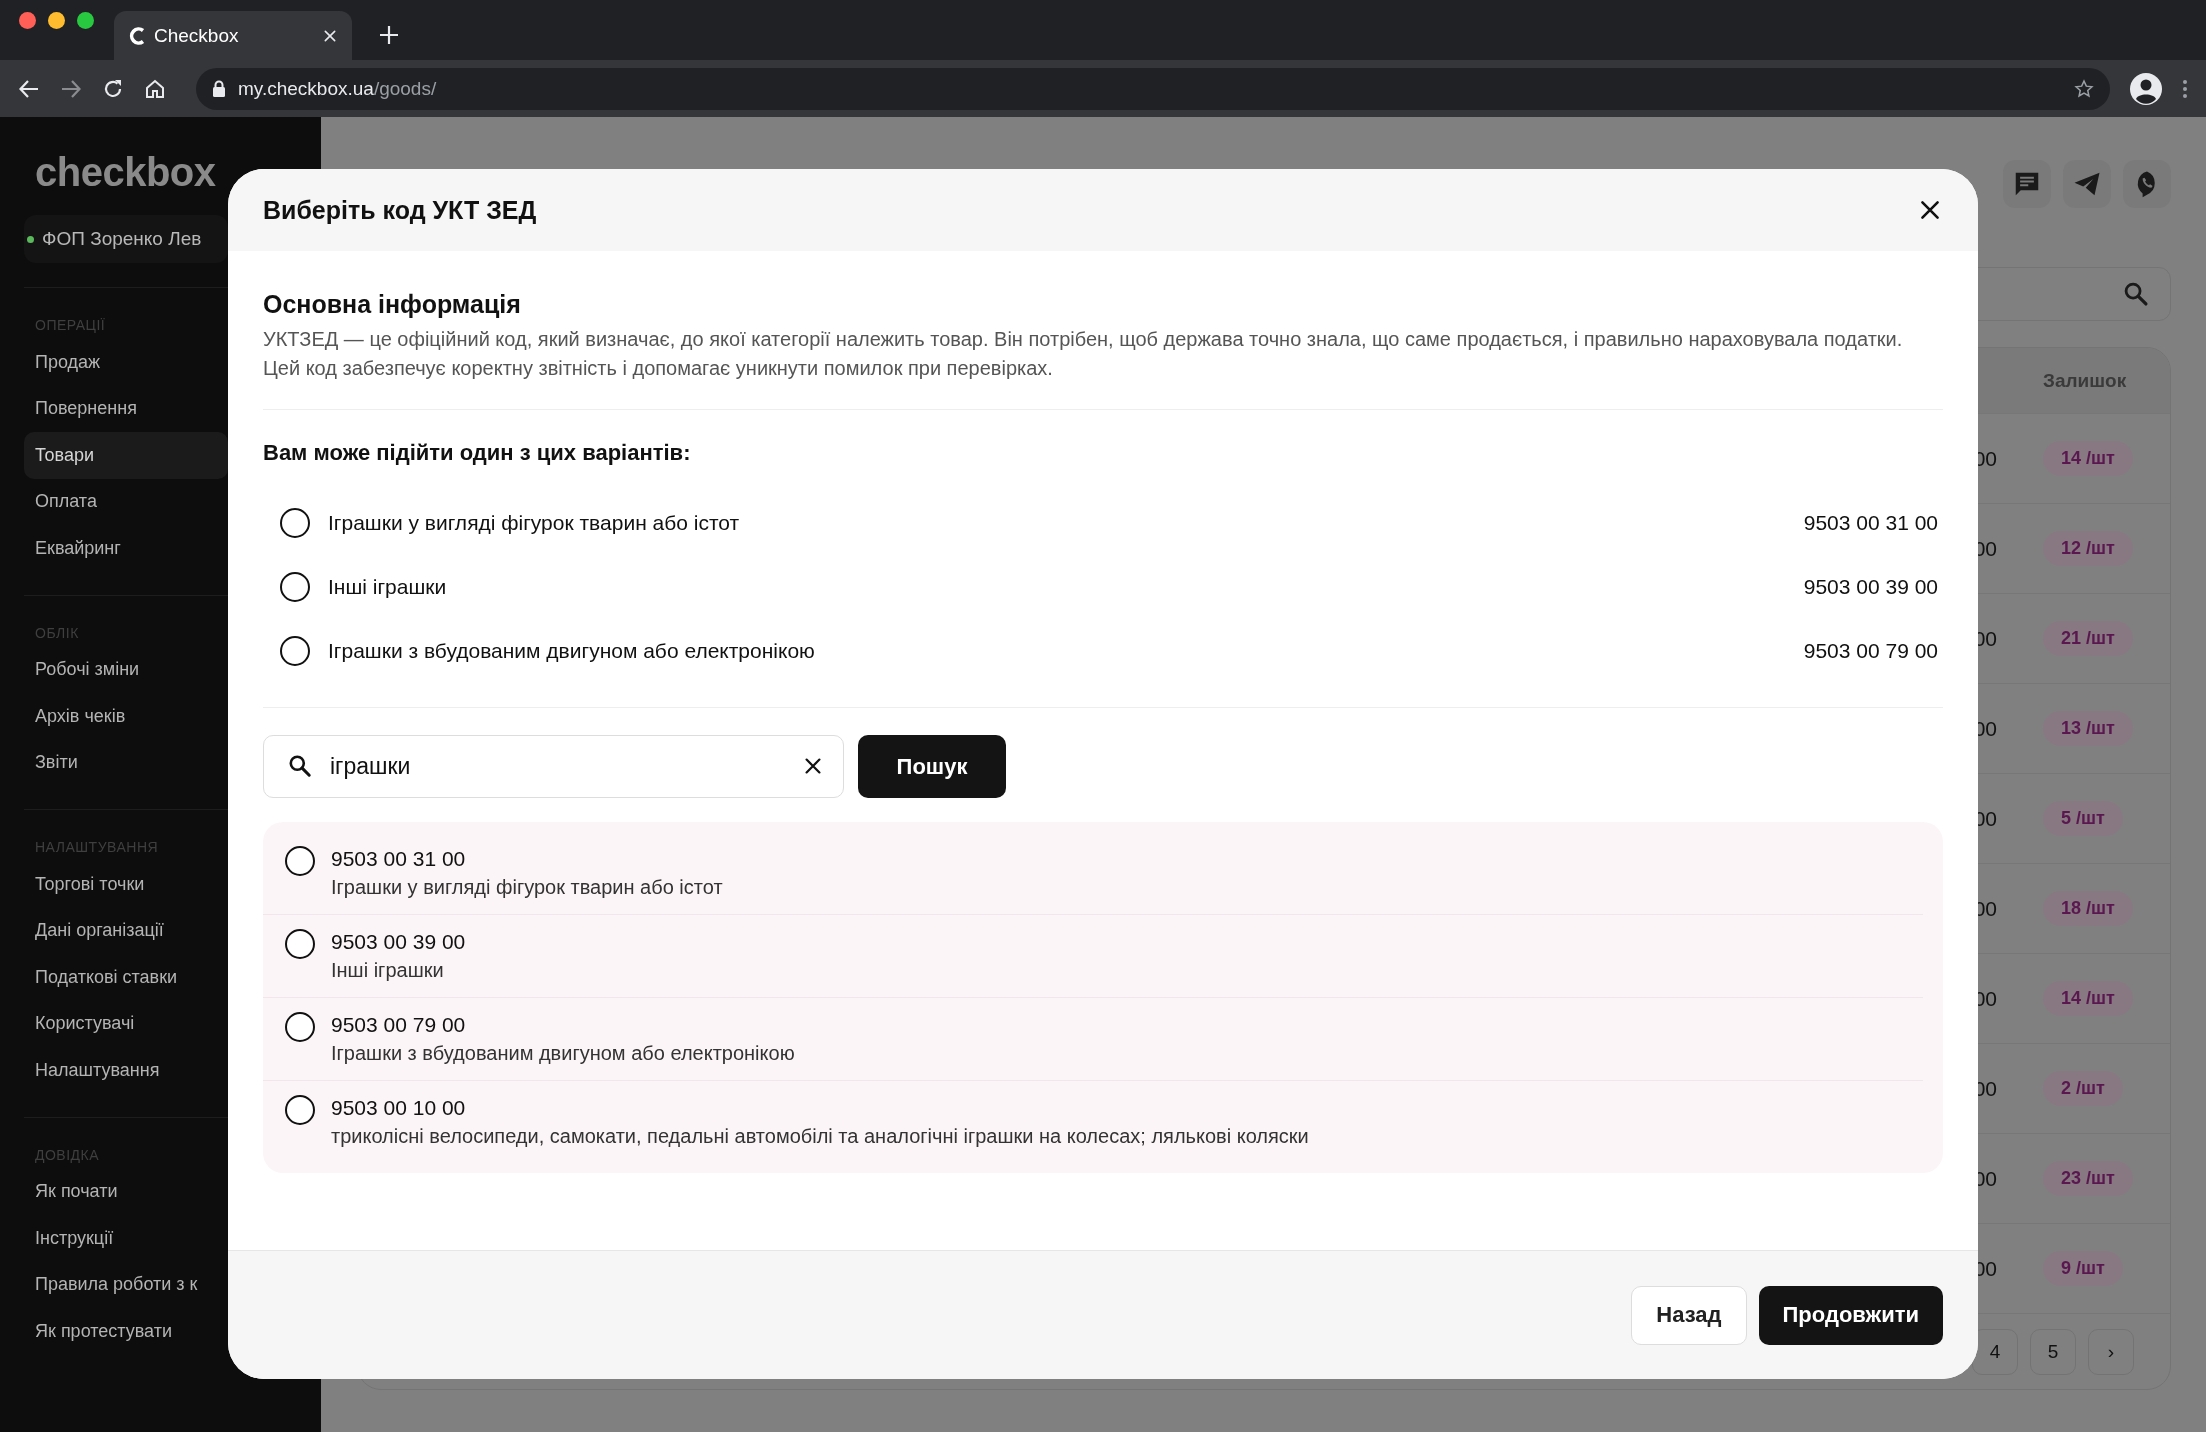 The width and height of the screenshot is (2206, 1432). I want to click on lock-icon, so click(219, 88).